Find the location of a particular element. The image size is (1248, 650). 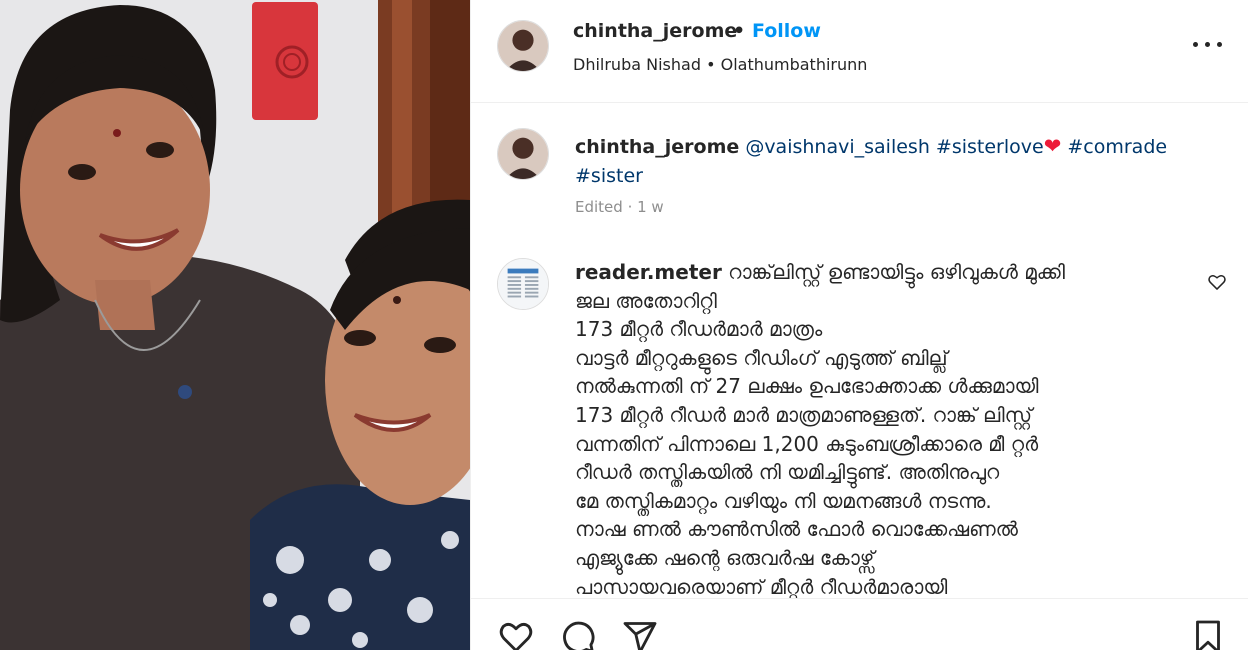

comment-icon is located at coordinates (578, 634).